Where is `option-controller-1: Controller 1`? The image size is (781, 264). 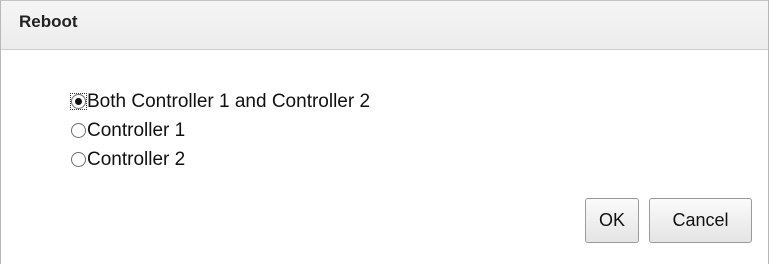 option-controller-1: Controller 1 is located at coordinates (220, 130).